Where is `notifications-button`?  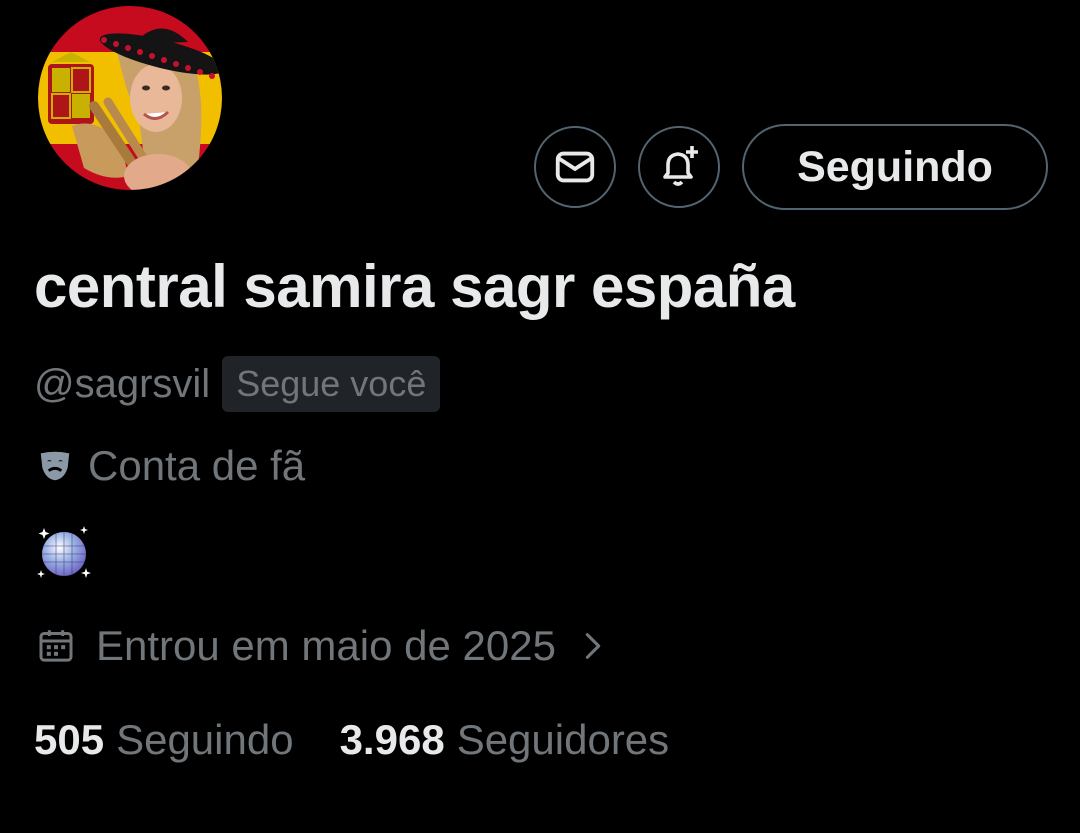 notifications-button is located at coordinates (679, 167).